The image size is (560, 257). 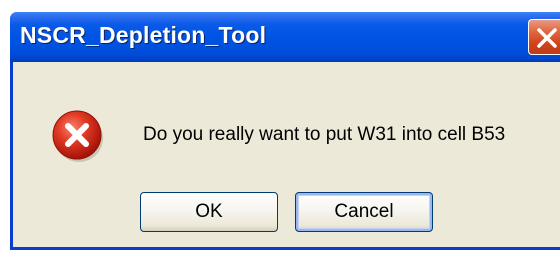 I want to click on close-button, so click(x=544, y=37).